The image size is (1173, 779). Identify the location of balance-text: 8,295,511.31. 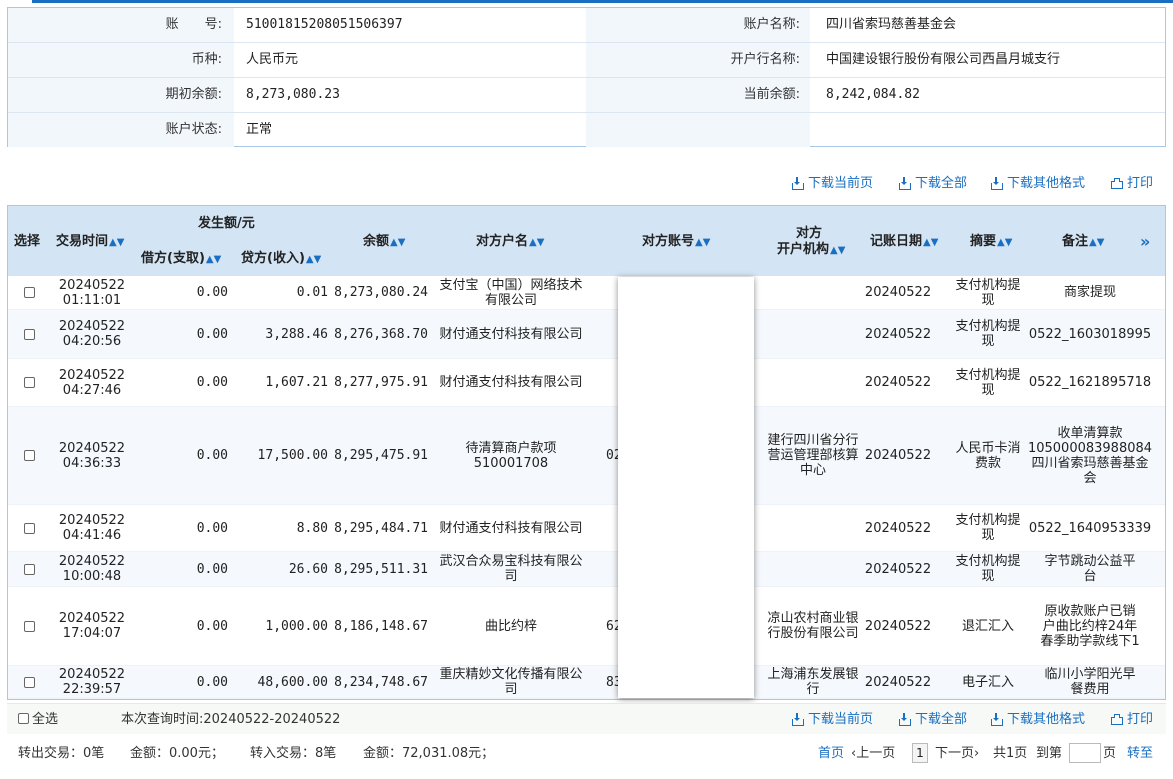
(381, 569).